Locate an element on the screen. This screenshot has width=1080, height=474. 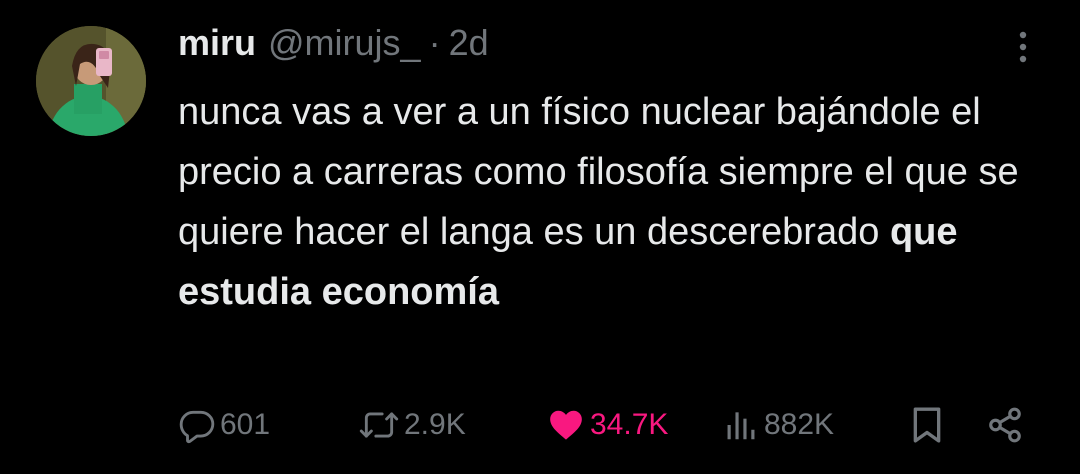
share-icon is located at coordinates (1005, 425).